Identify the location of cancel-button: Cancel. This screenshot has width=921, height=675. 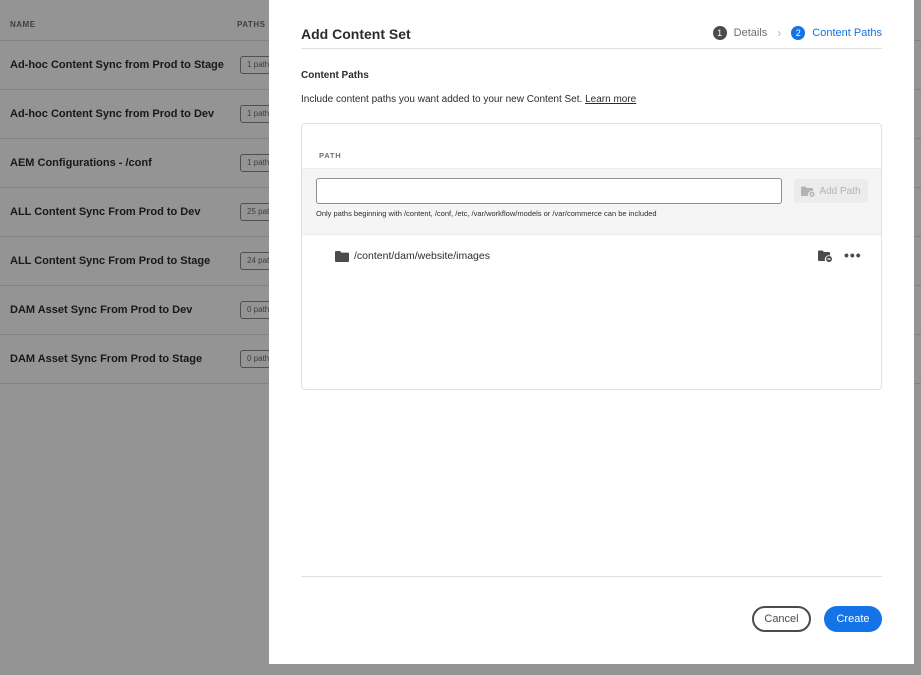
(781, 619).